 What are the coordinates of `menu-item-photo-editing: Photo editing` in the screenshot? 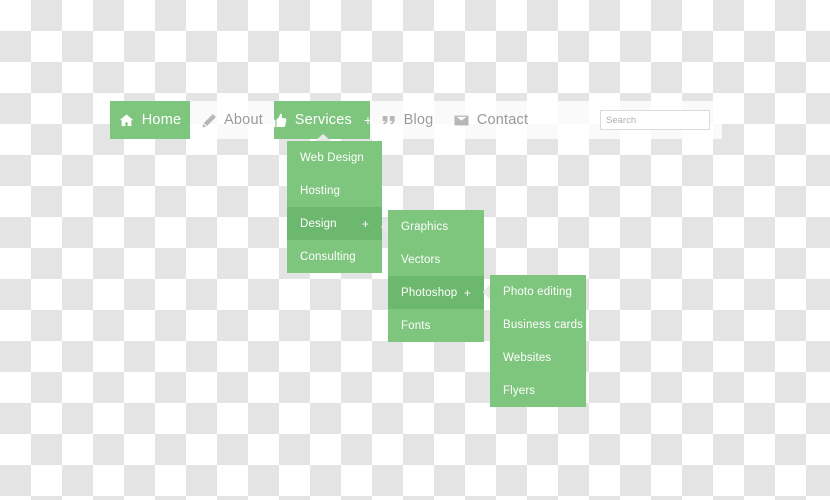 It's located at (538, 291).